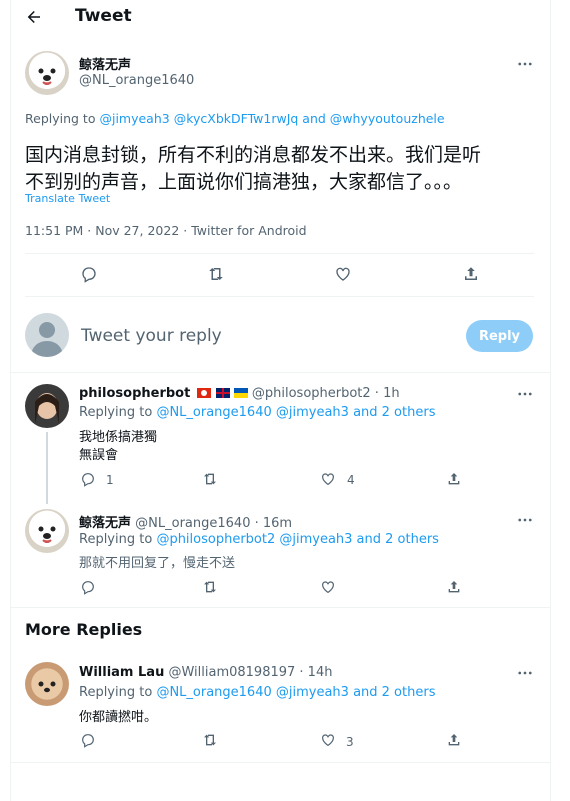 This screenshot has width=570, height=801. I want to click on handle: @NL_orange1640, so click(136, 80).